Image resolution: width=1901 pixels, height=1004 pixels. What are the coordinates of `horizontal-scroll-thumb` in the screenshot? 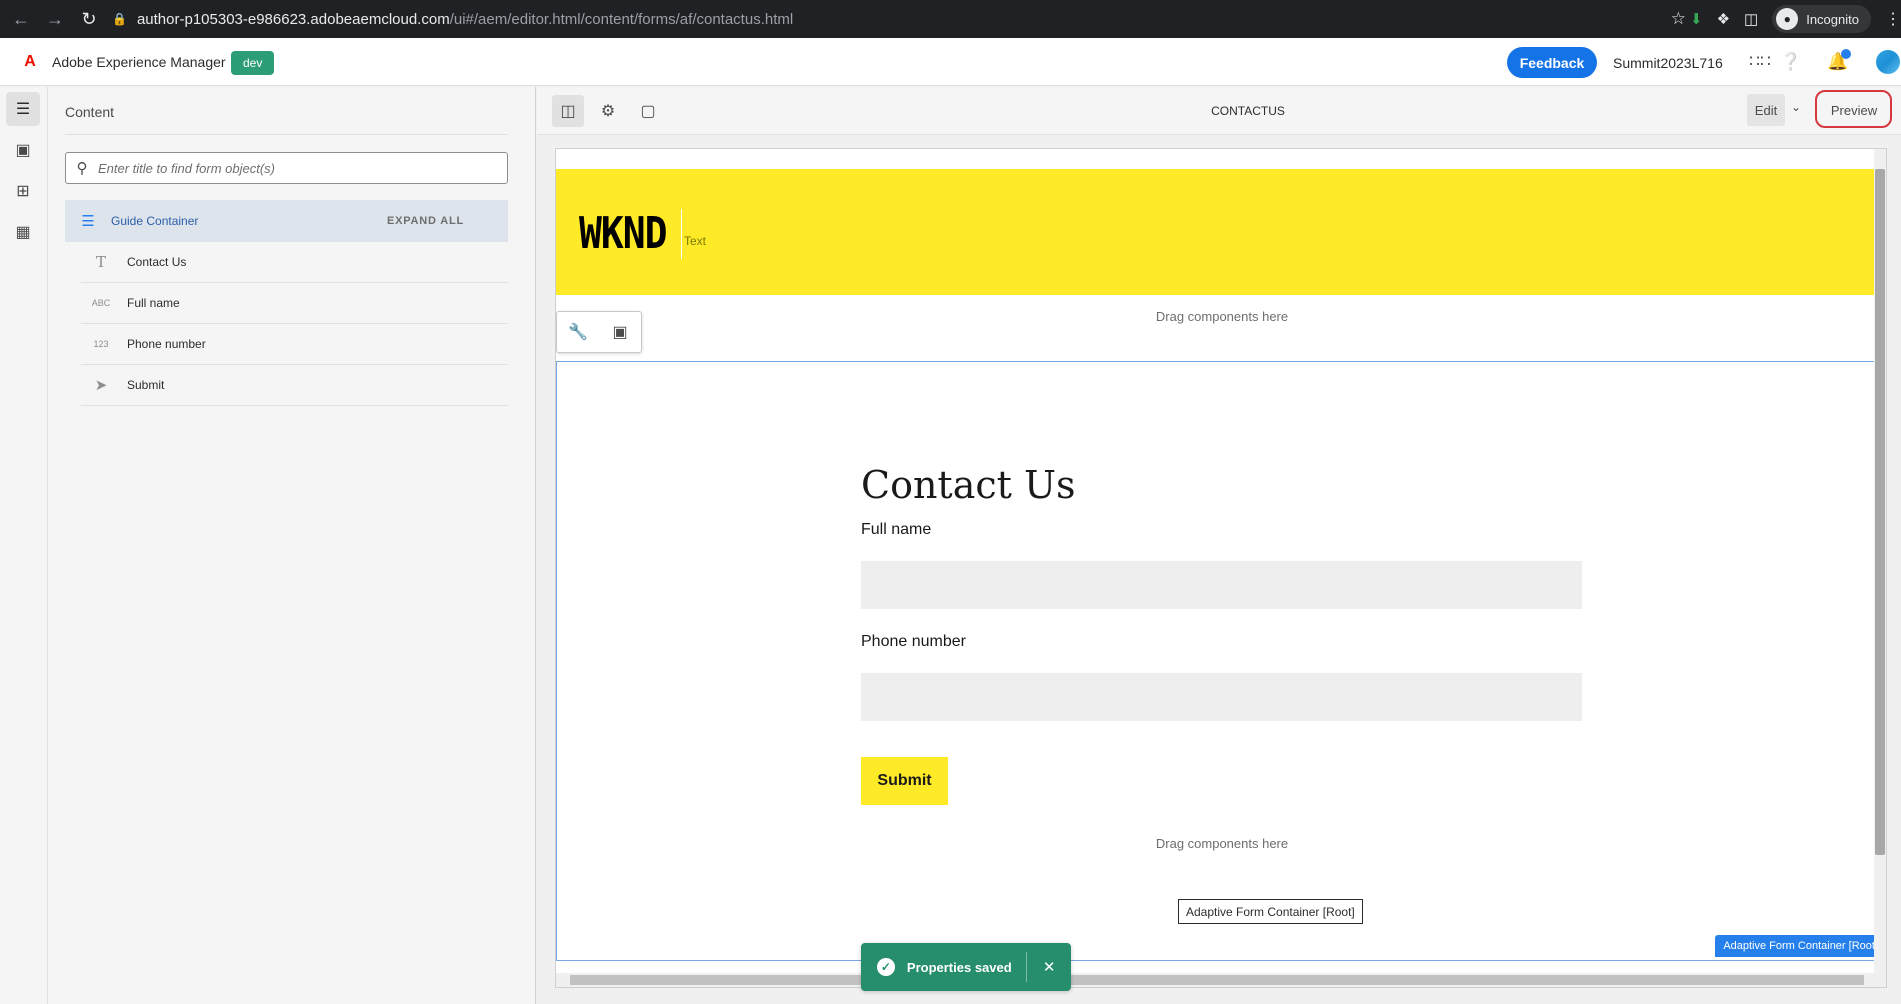 It's located at (1217, 980).